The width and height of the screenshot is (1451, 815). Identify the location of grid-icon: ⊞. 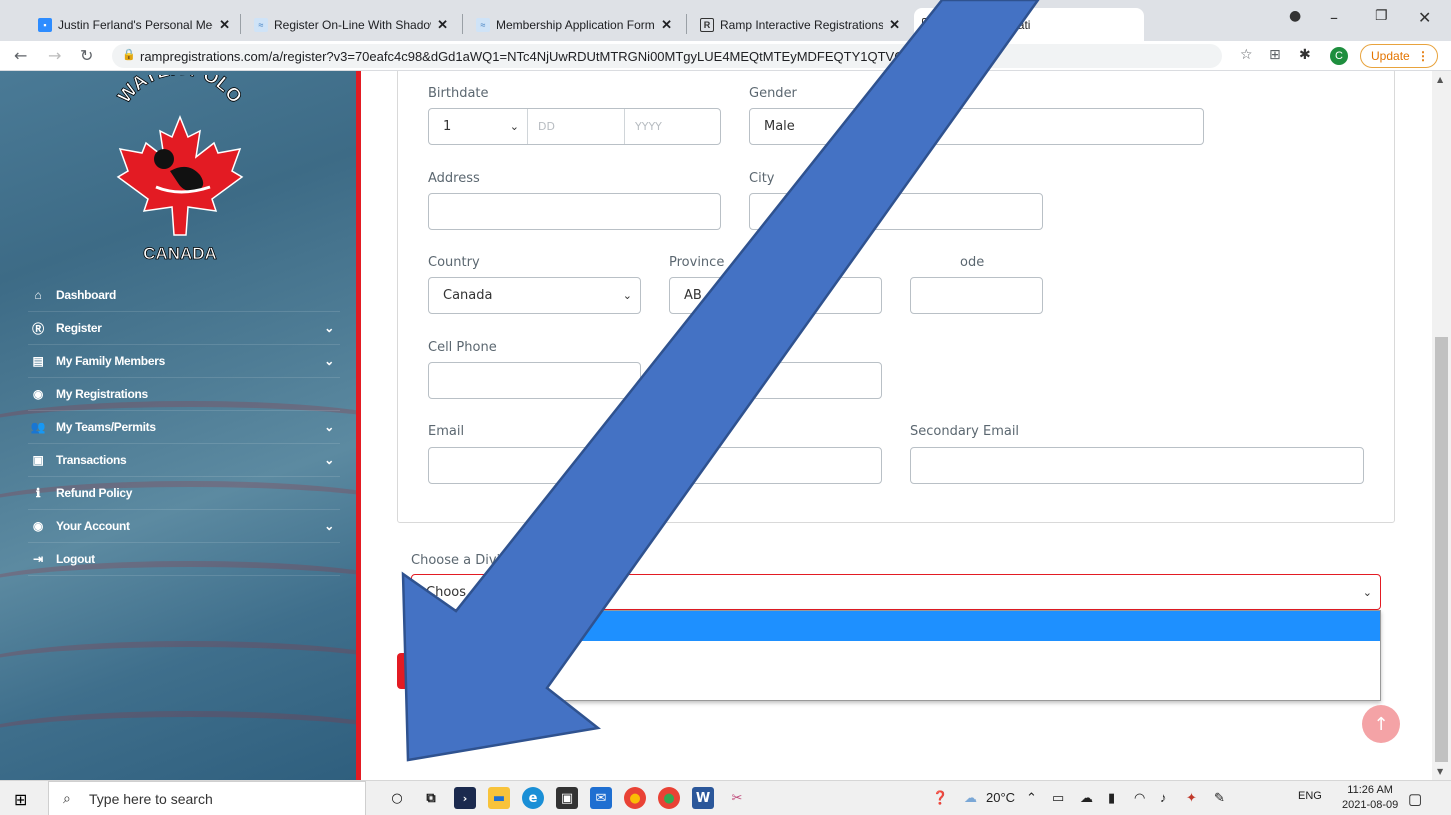
(1275, 55).